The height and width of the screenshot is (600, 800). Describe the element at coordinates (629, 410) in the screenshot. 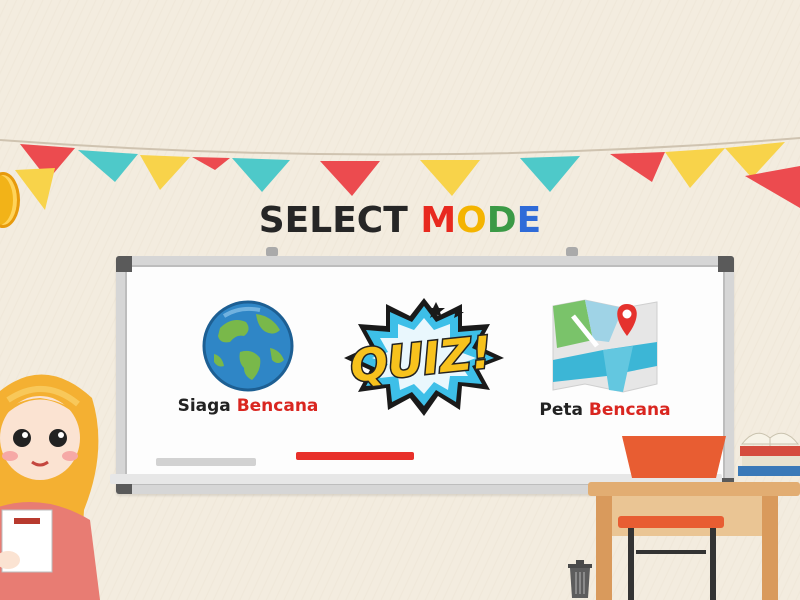

I see `mode-peta-label-accent: Bencana` at that location.